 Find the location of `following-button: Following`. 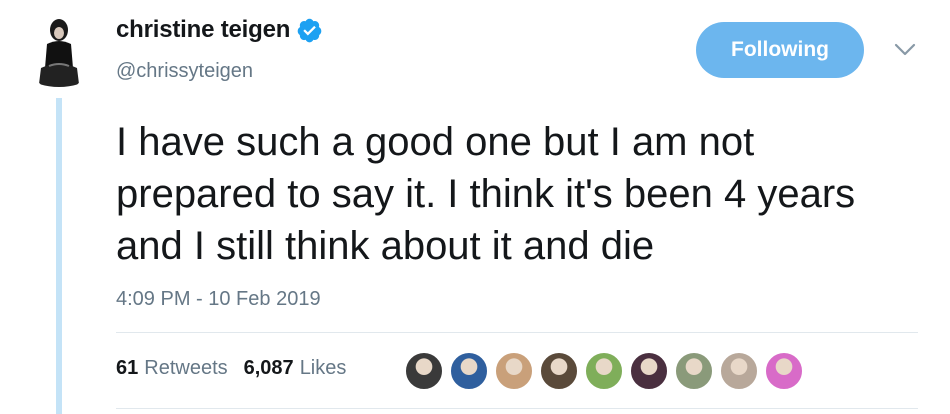

following-button: Following is located at coordinates (780, 50).